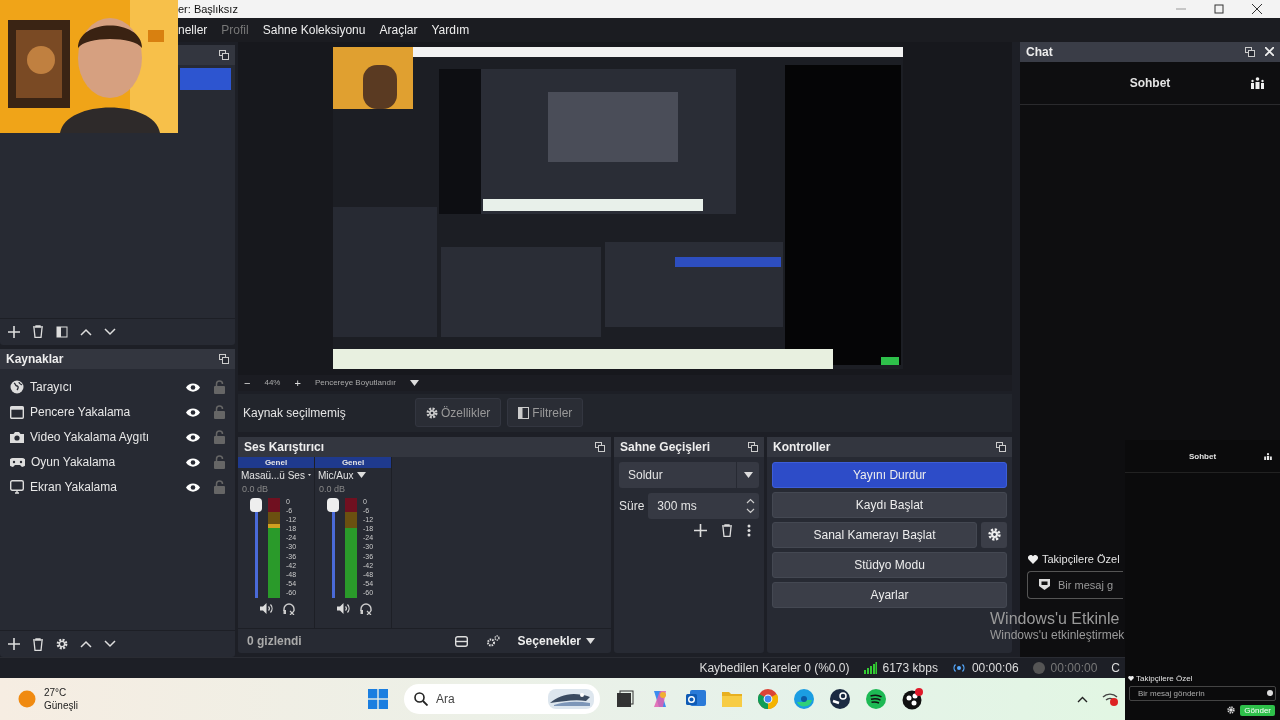 Image resolution: width=1280 pixels, height=720 pixels. What do you see at coordinates (1150, 82) in the screenshot?
I see `chat-title: Sohbet` at bounding box center [1150, 82].